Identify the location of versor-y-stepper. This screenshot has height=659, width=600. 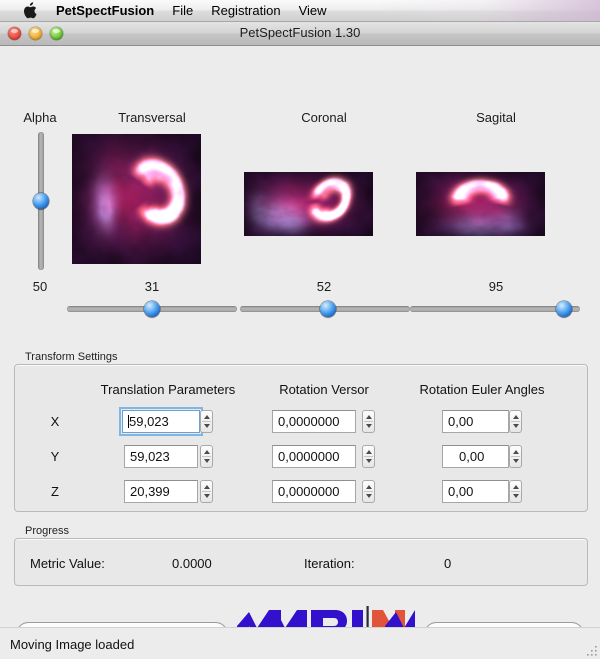
(368, 456).